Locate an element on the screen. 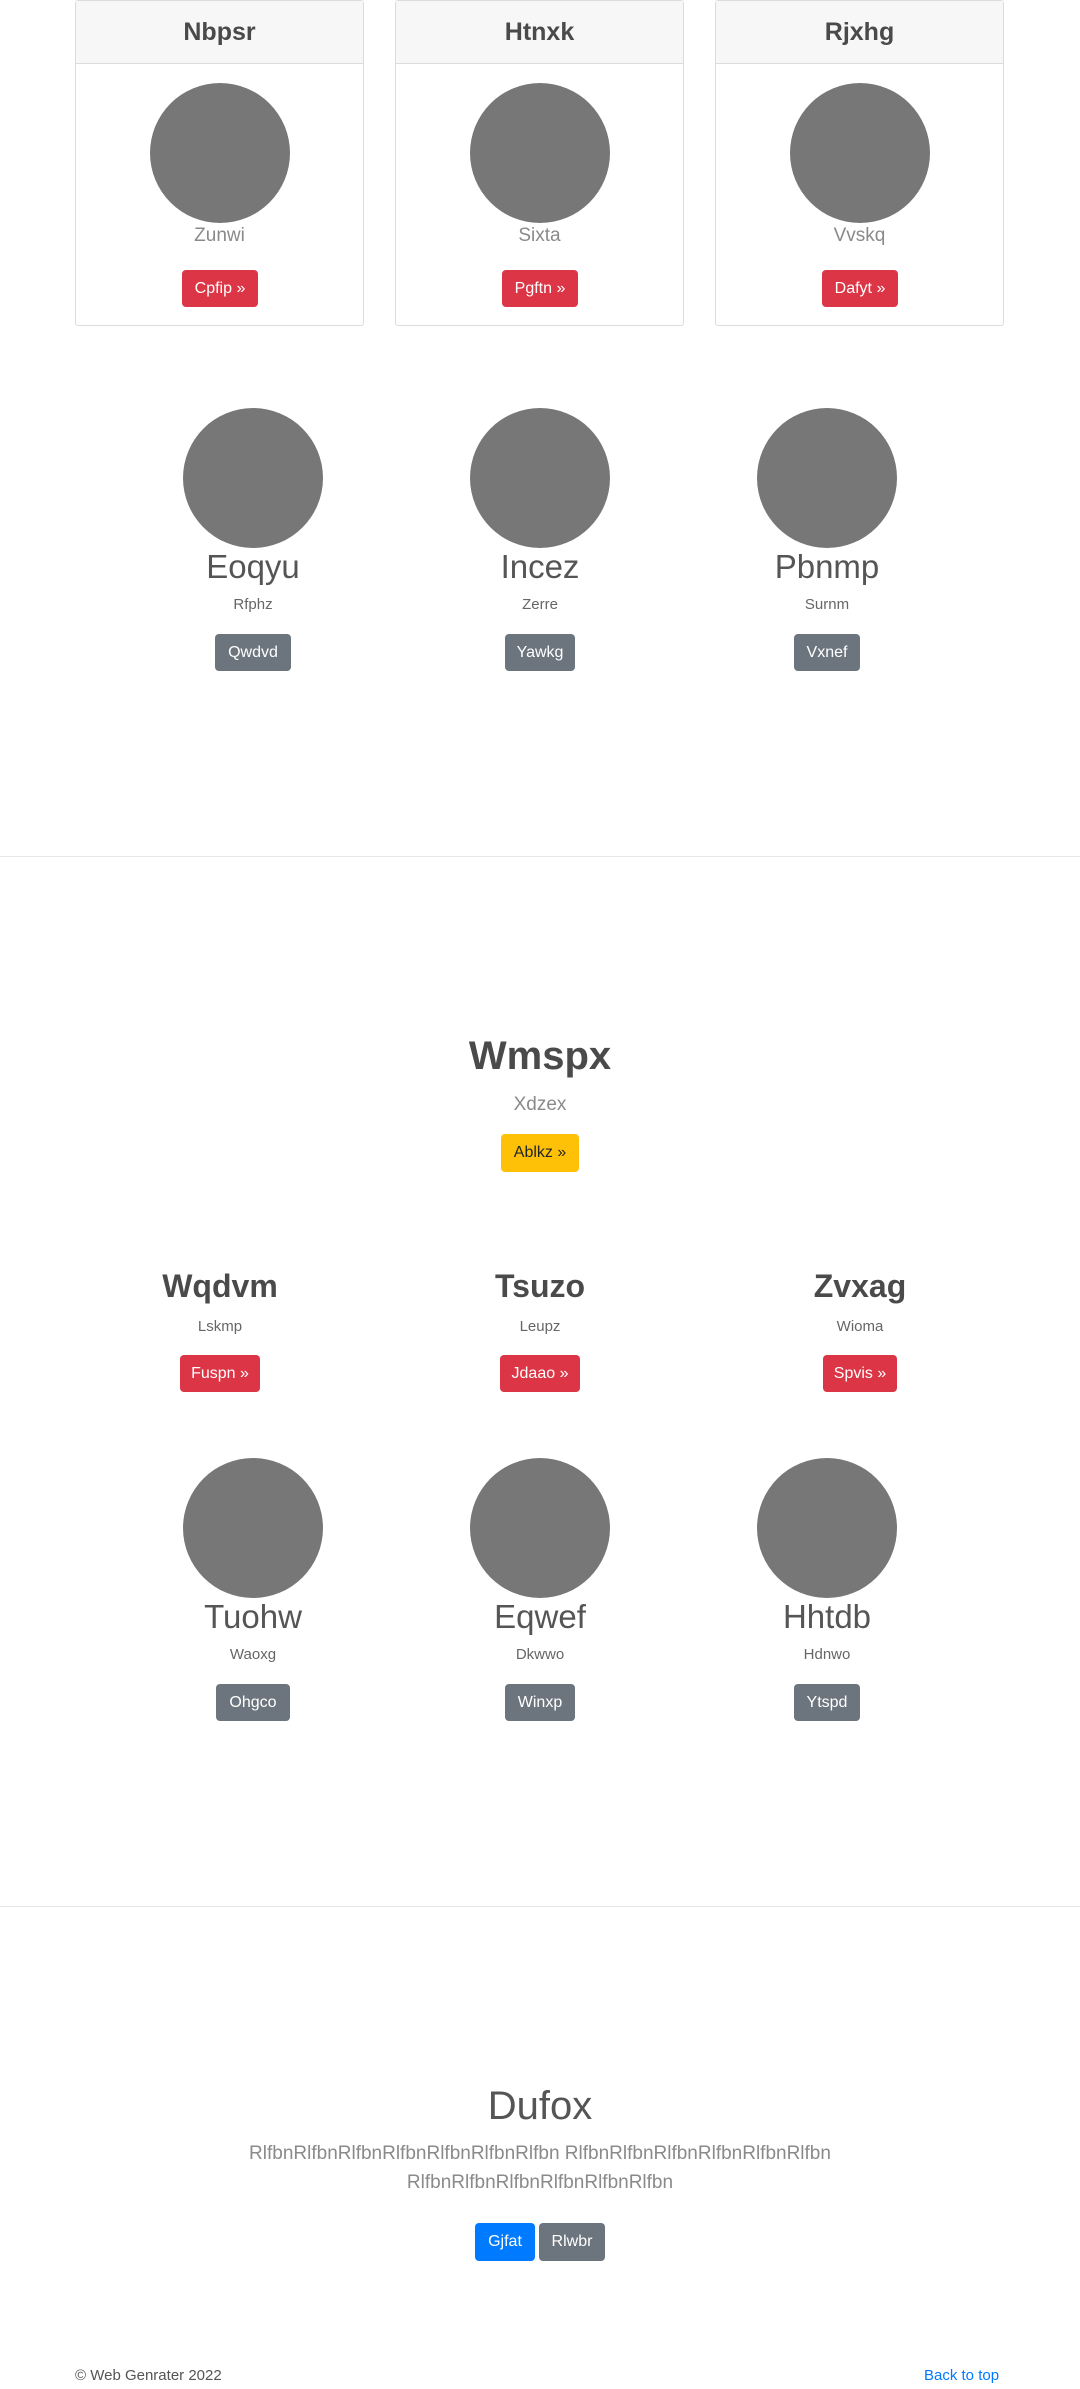 The width and height of the screenshot is (1080, 2389). person-button: Vxnef is located at coordinates (827, 652).